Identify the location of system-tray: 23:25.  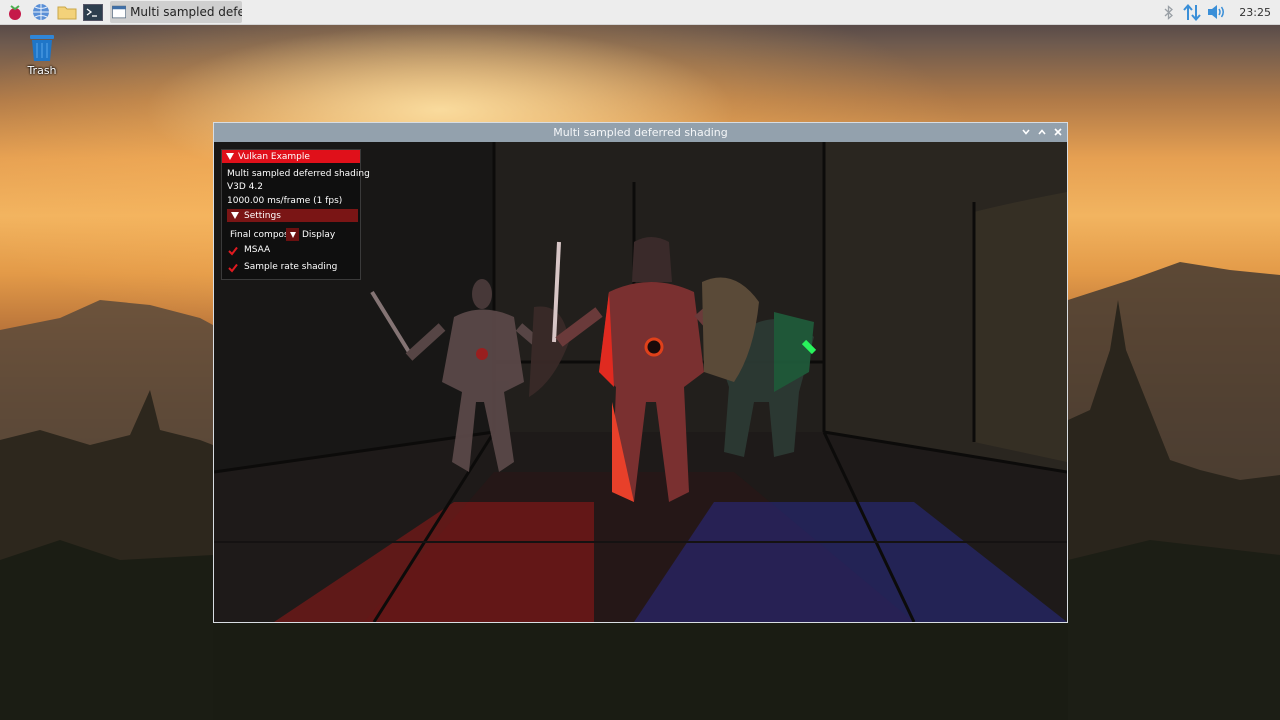
(1219, 12).